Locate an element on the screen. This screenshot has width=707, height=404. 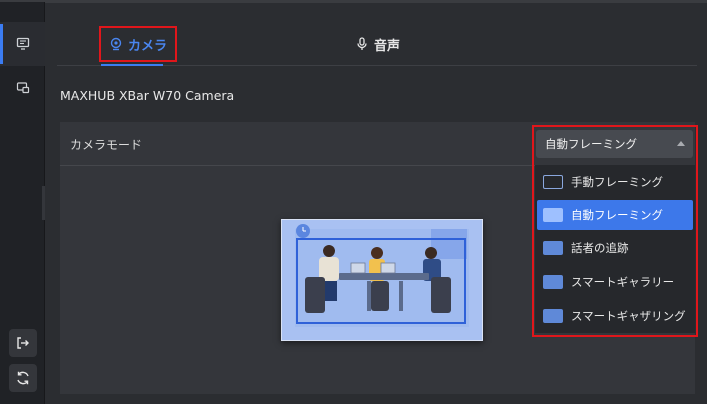
option-label: 自動フレーミング is located at coordinates (617, 215).